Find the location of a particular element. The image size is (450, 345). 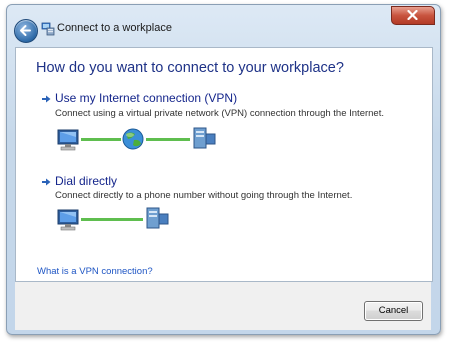

back-arrow-icon is located at coordinates (25, 30).